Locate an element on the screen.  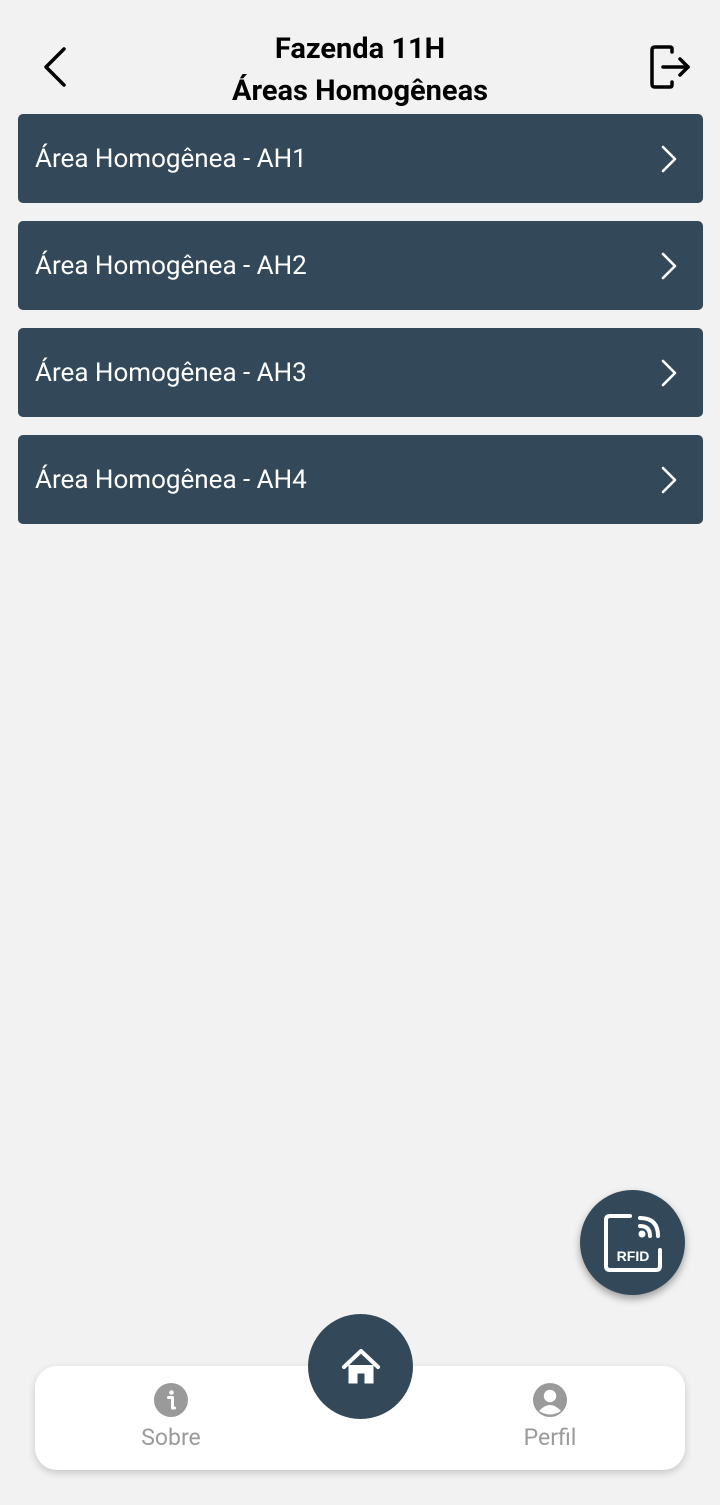
info-icon is located at coordinates (171, 1400).